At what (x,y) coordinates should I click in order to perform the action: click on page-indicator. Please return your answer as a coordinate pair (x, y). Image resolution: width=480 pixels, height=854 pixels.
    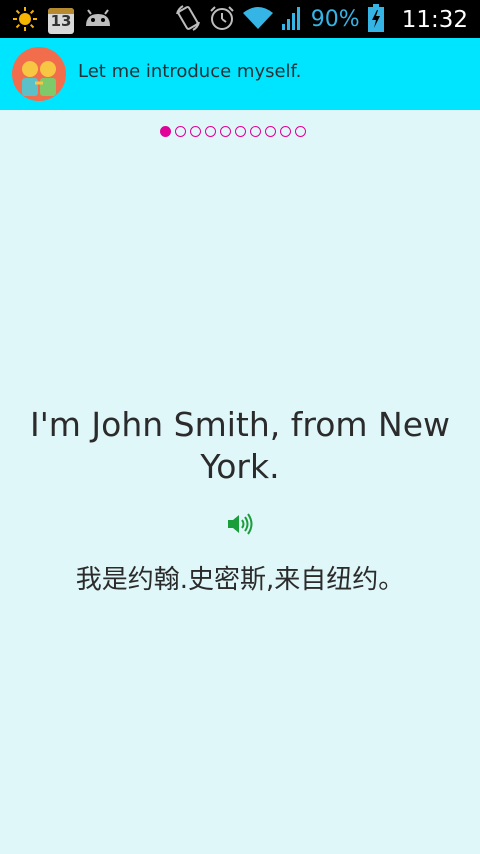
    Looking at the image, I should click on (233, 131).